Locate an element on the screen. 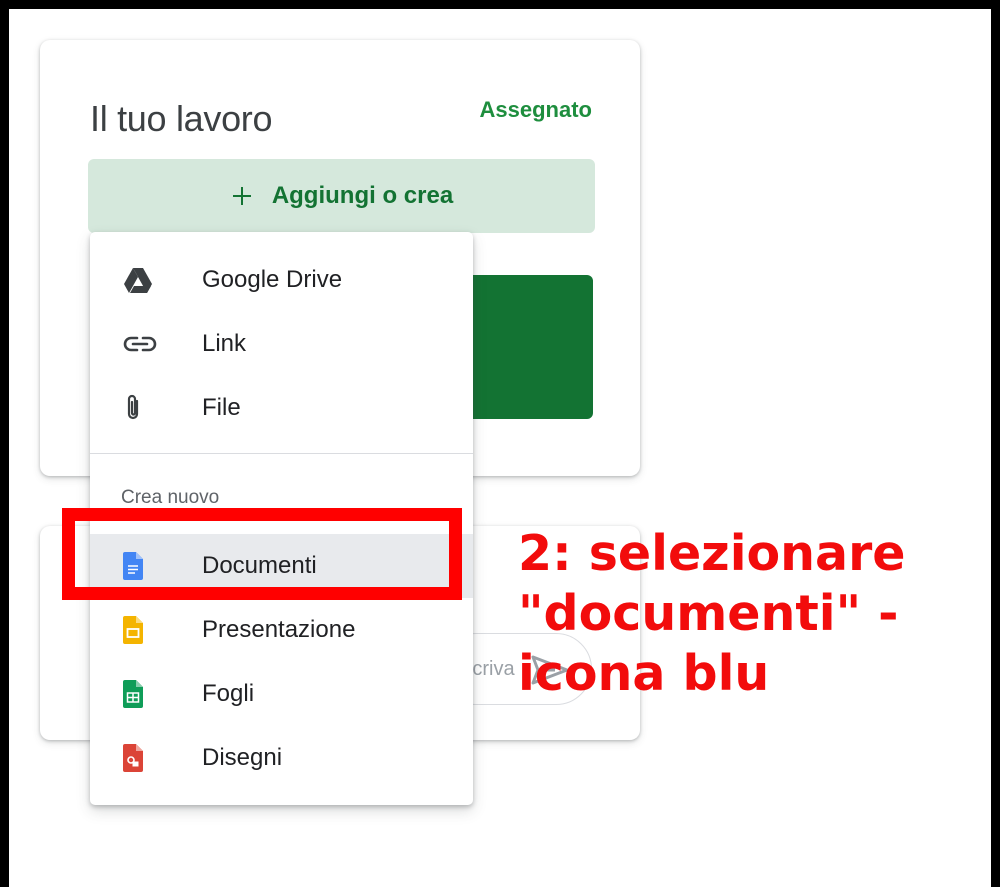  google-drawings-icon is located at coordinates (141, 758).